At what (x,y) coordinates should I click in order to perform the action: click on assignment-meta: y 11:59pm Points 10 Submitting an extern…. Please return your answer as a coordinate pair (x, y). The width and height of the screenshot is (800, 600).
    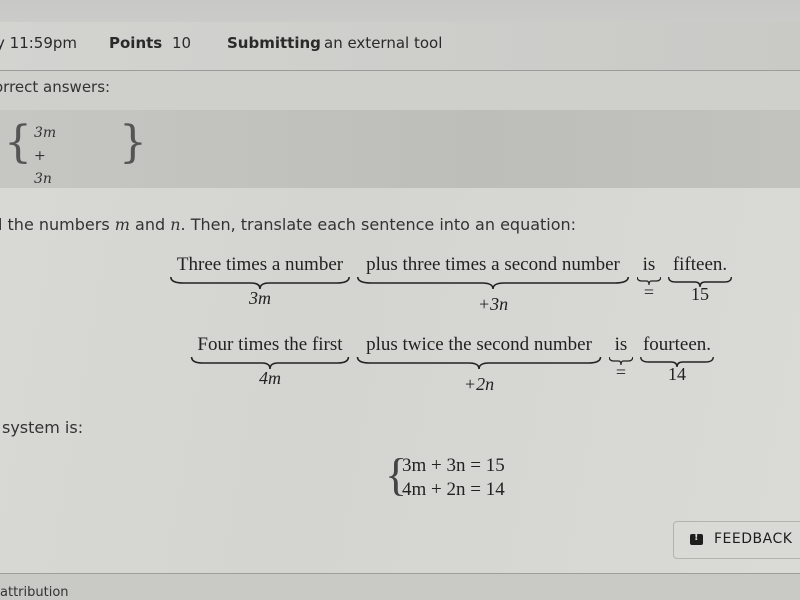
    Looking at the image, I should click on (400, 46).